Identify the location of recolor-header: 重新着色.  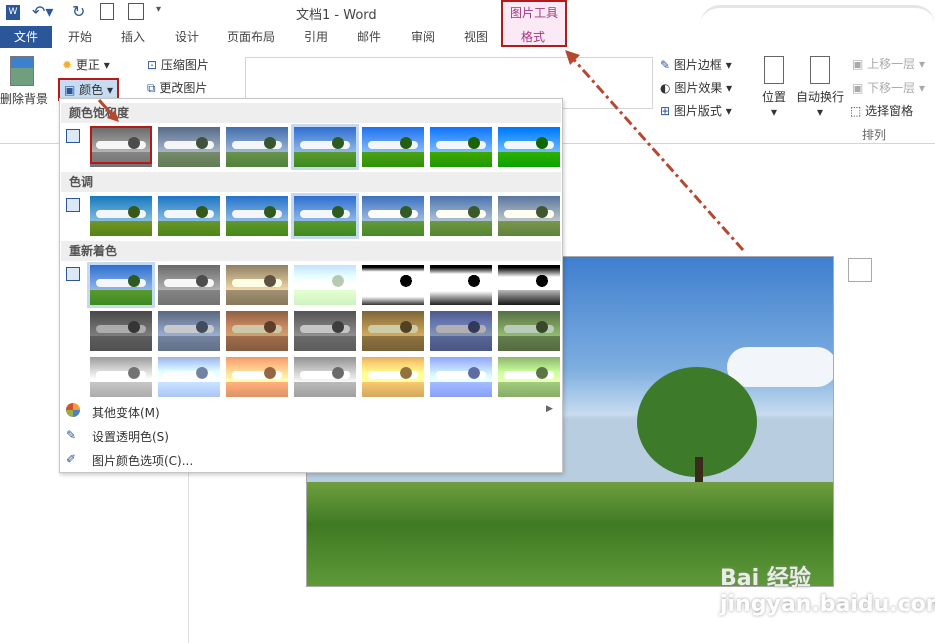
(311, 251).